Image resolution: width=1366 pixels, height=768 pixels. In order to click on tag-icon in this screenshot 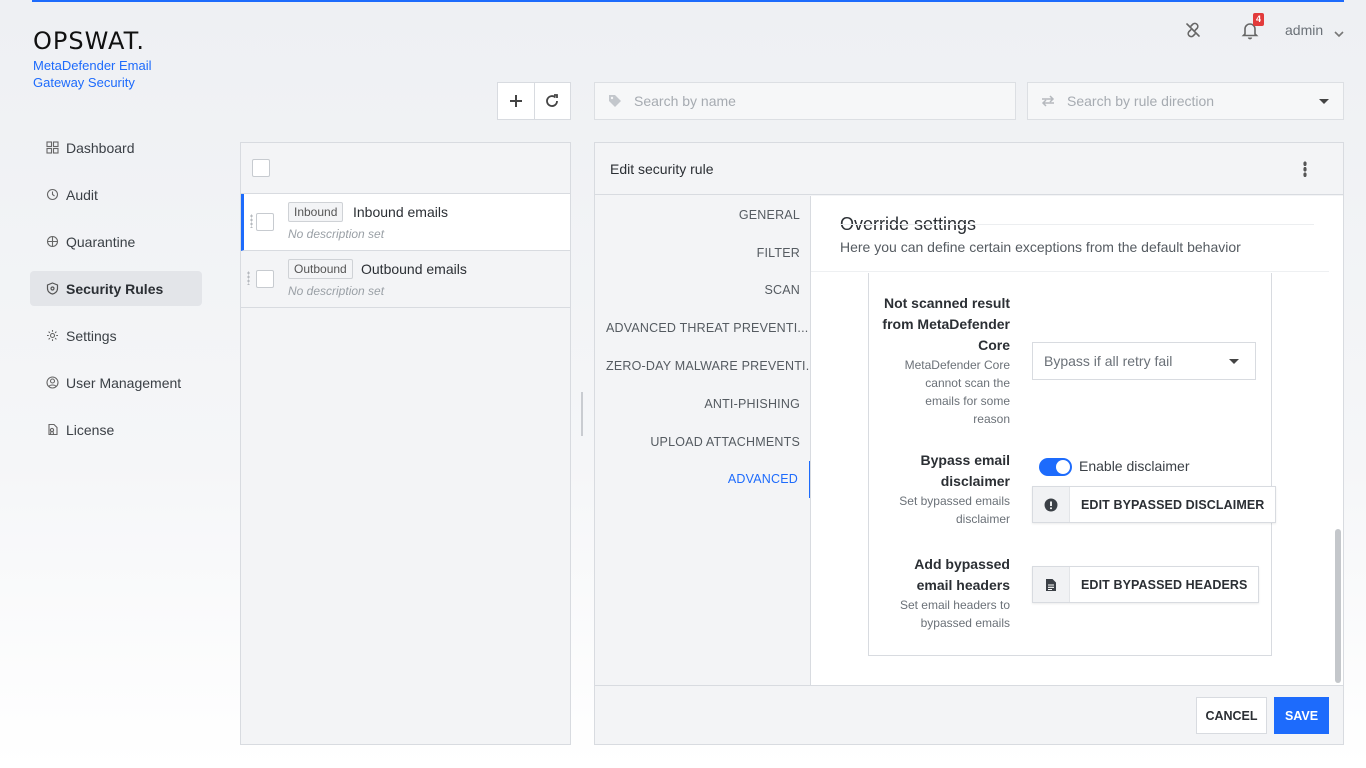, I will do `click(615, 101)`.